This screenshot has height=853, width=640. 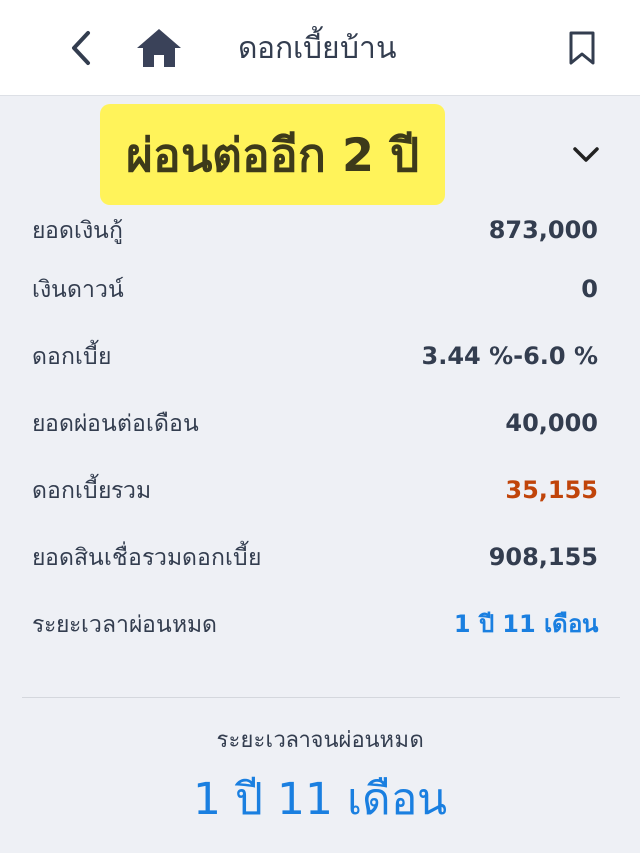 I want to click on summary-label: ระยะเวลาจนผ่อนหมด, so click(x=320, y=741).